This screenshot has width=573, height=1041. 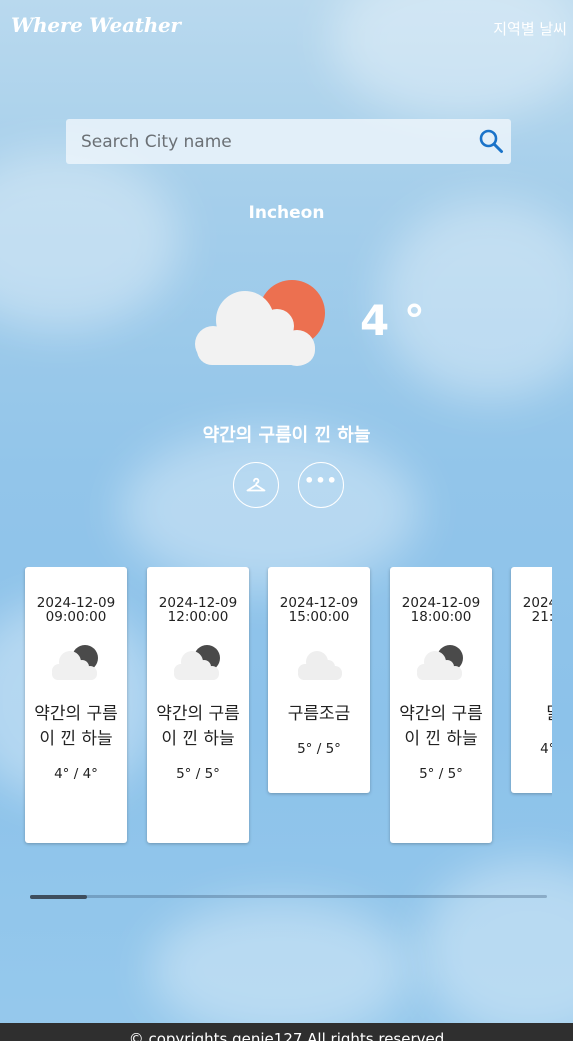 I want to click on forecast-time: 18:00:00, so click(x=441, y=617).